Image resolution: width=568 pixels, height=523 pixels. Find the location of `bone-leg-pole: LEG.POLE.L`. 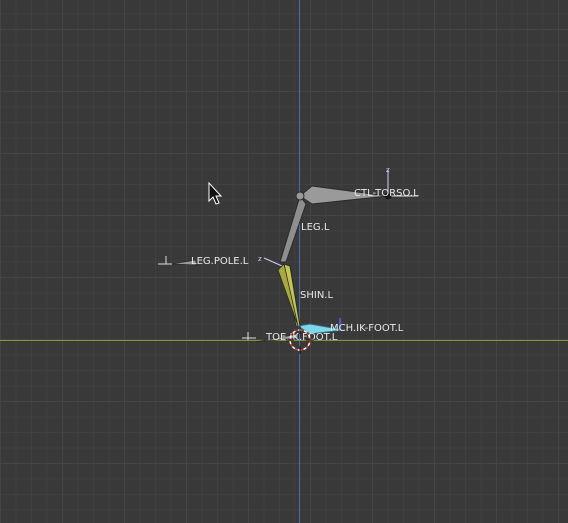

bone-leg-pole: LEG.POLE.L is located at coordinates (203, 261).